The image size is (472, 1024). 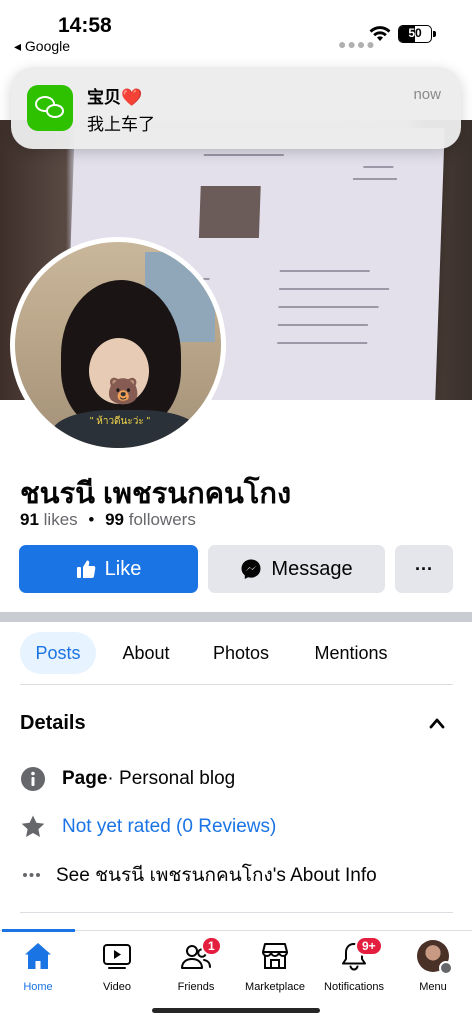 What do you see at coordinates (312, 568) in the screenshot?
I see `message-label: Message` at bounding box center [312, 568].